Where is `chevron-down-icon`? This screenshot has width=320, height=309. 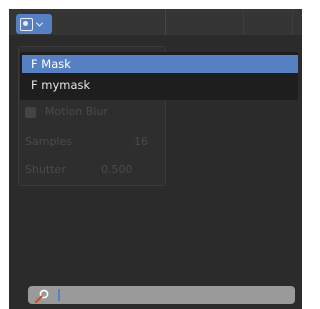 chevron-down-icon is located at coordinates (39, 23).